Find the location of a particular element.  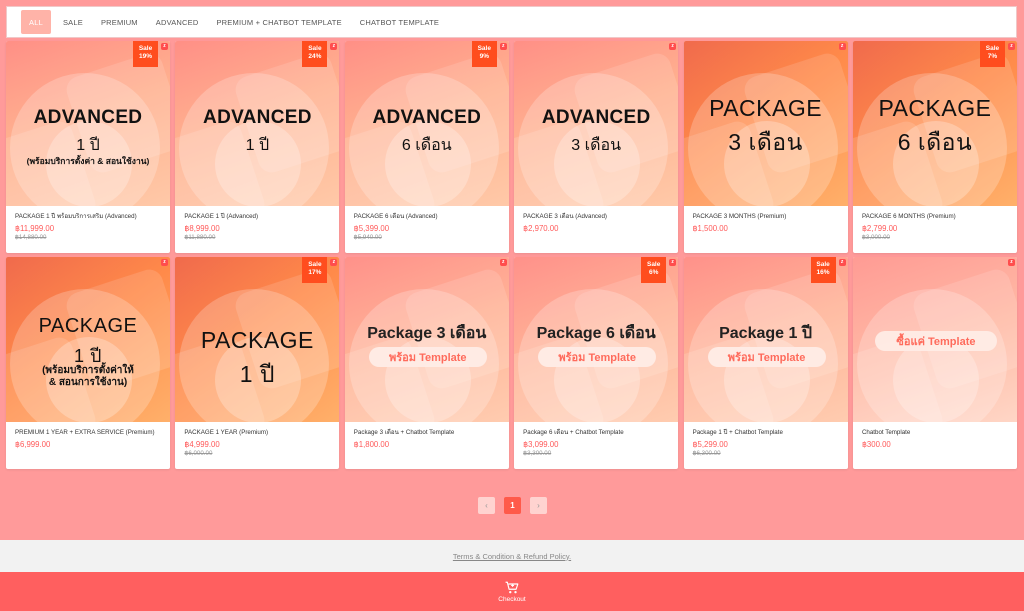

checkout-label: Checkout is located at coordinates (512, 599).